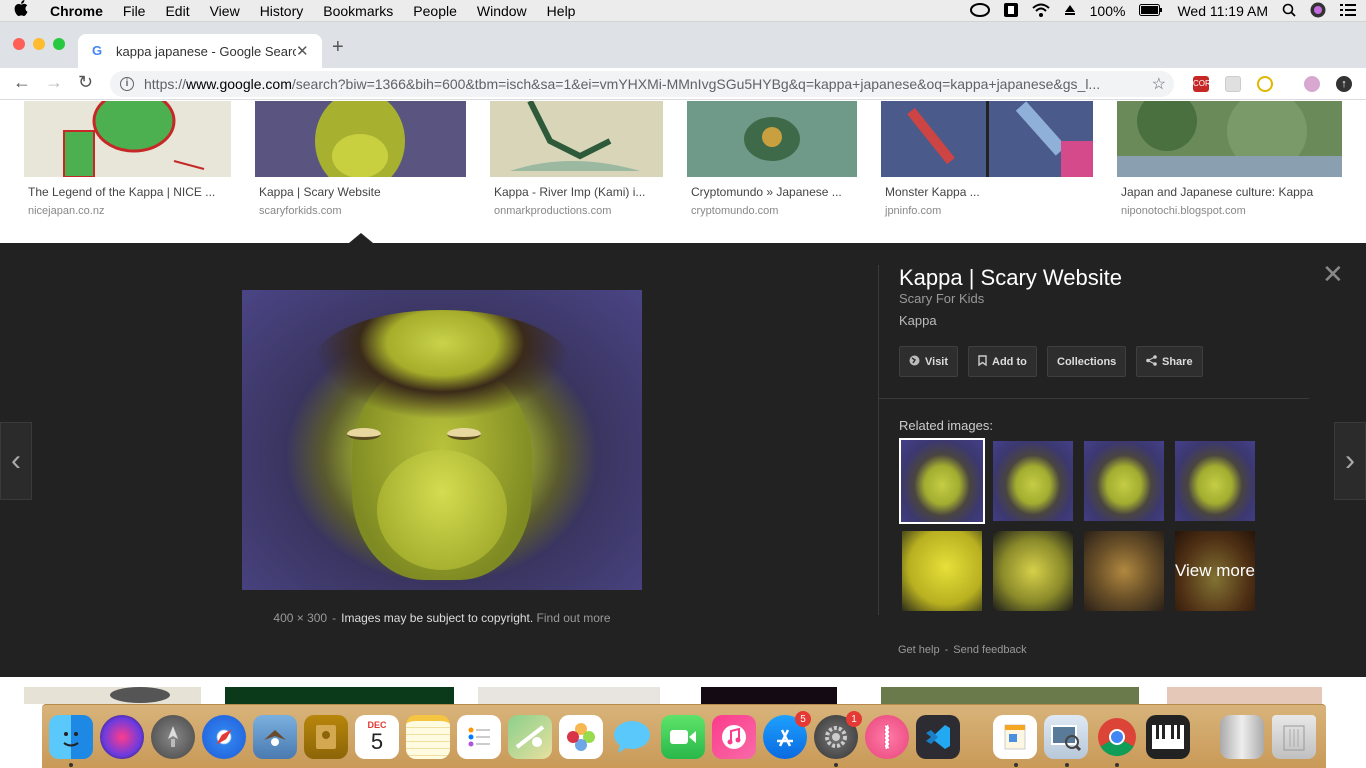 The height and width of the screenshot is (768, 1366). Describe the element at coordinates (787, 735) in the screenshot. I see `app-store-icon: 5` at that location.